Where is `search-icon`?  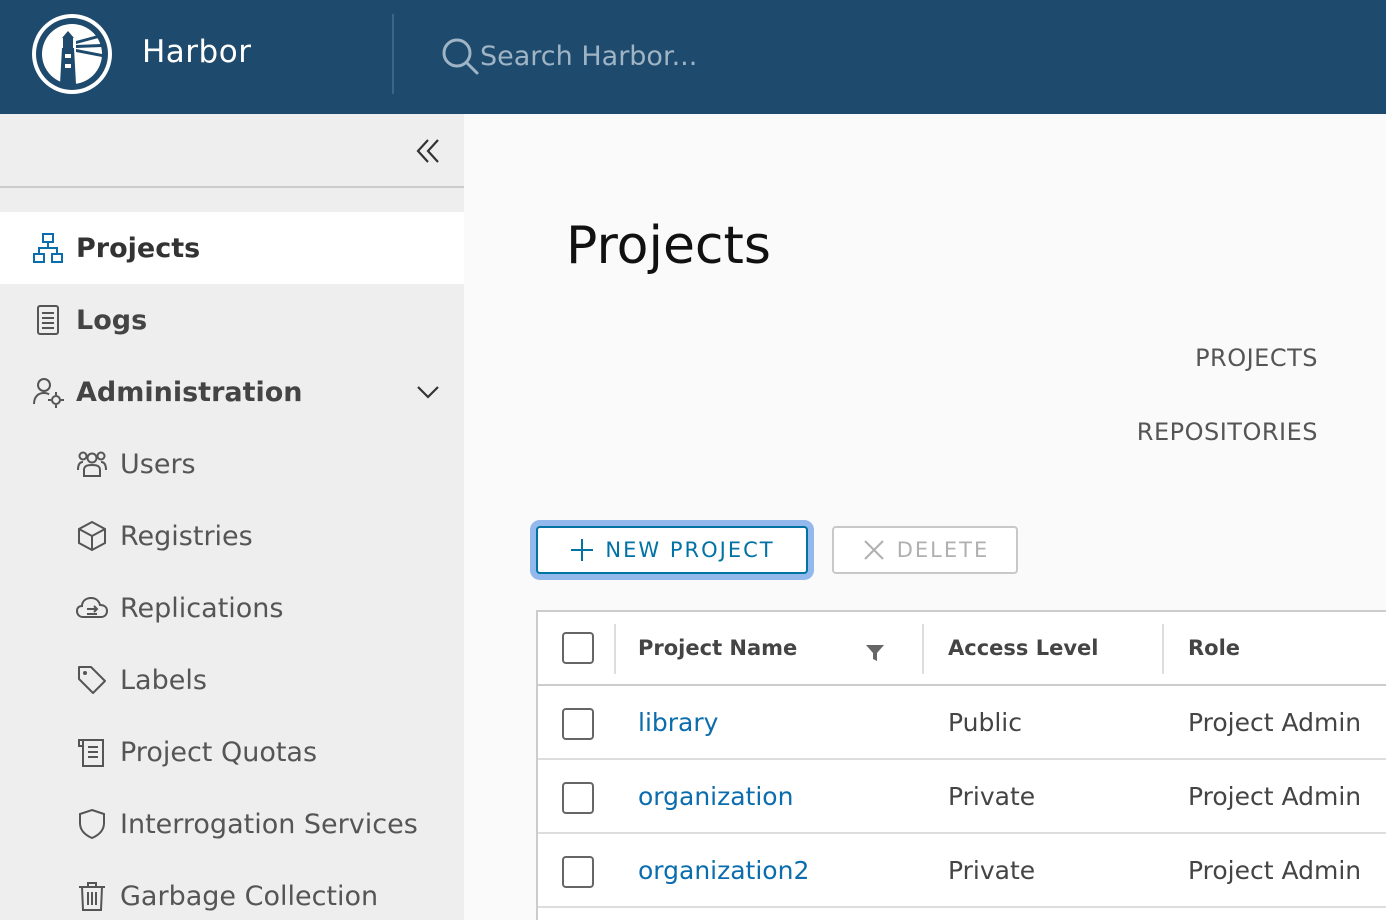 search-icon is located at coordinates (460, 56).